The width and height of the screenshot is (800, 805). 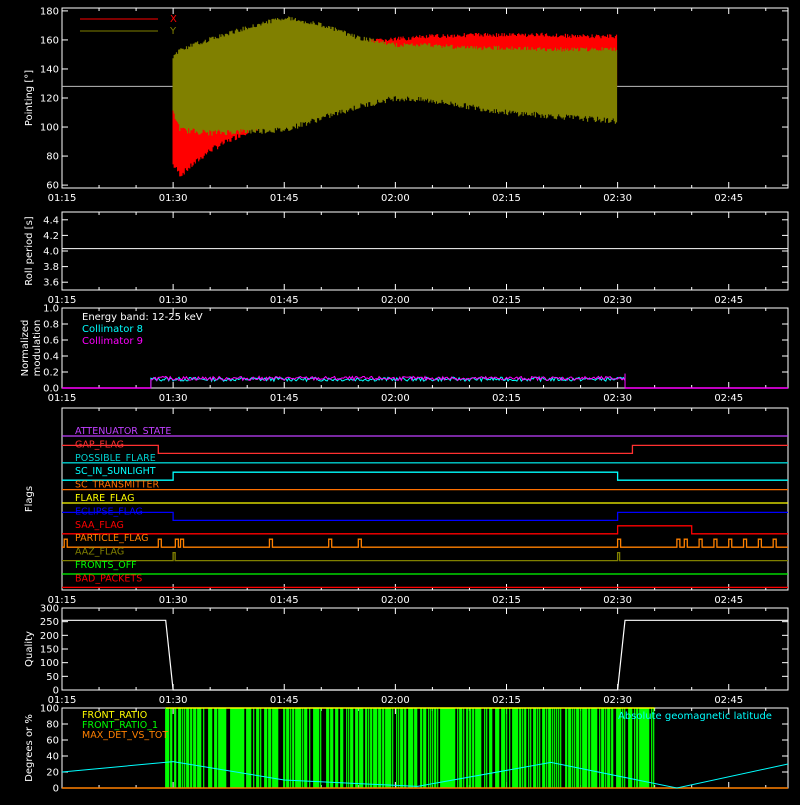 What do you see at coordinates (51, 236) in the screenshot?
I see `y-tick-label: 4.2` at bounding box center [51, 236].